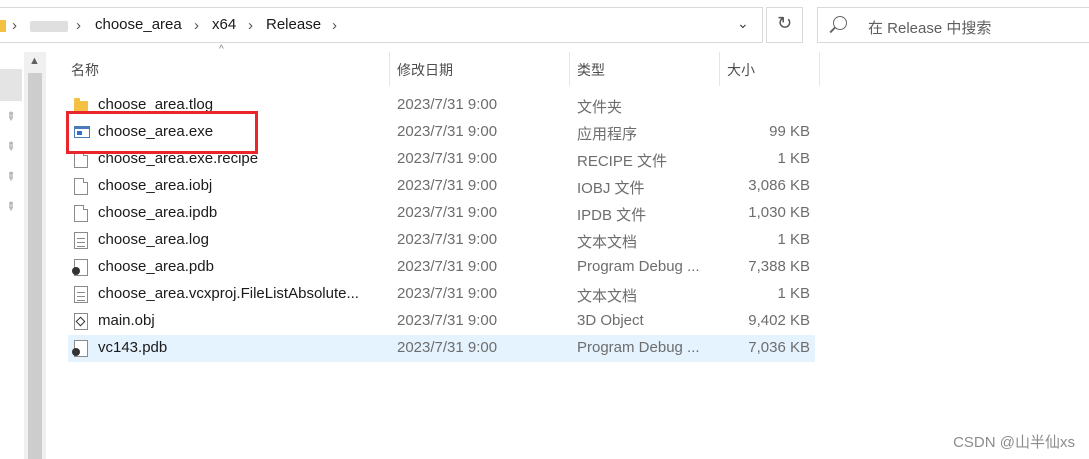 The width and height of the screenshot is (1089, 459). What do you see at coordinates (34, 61) in the screenshot?
I see `scroll-up-icon: ▲` at bounding box center [34, 61].